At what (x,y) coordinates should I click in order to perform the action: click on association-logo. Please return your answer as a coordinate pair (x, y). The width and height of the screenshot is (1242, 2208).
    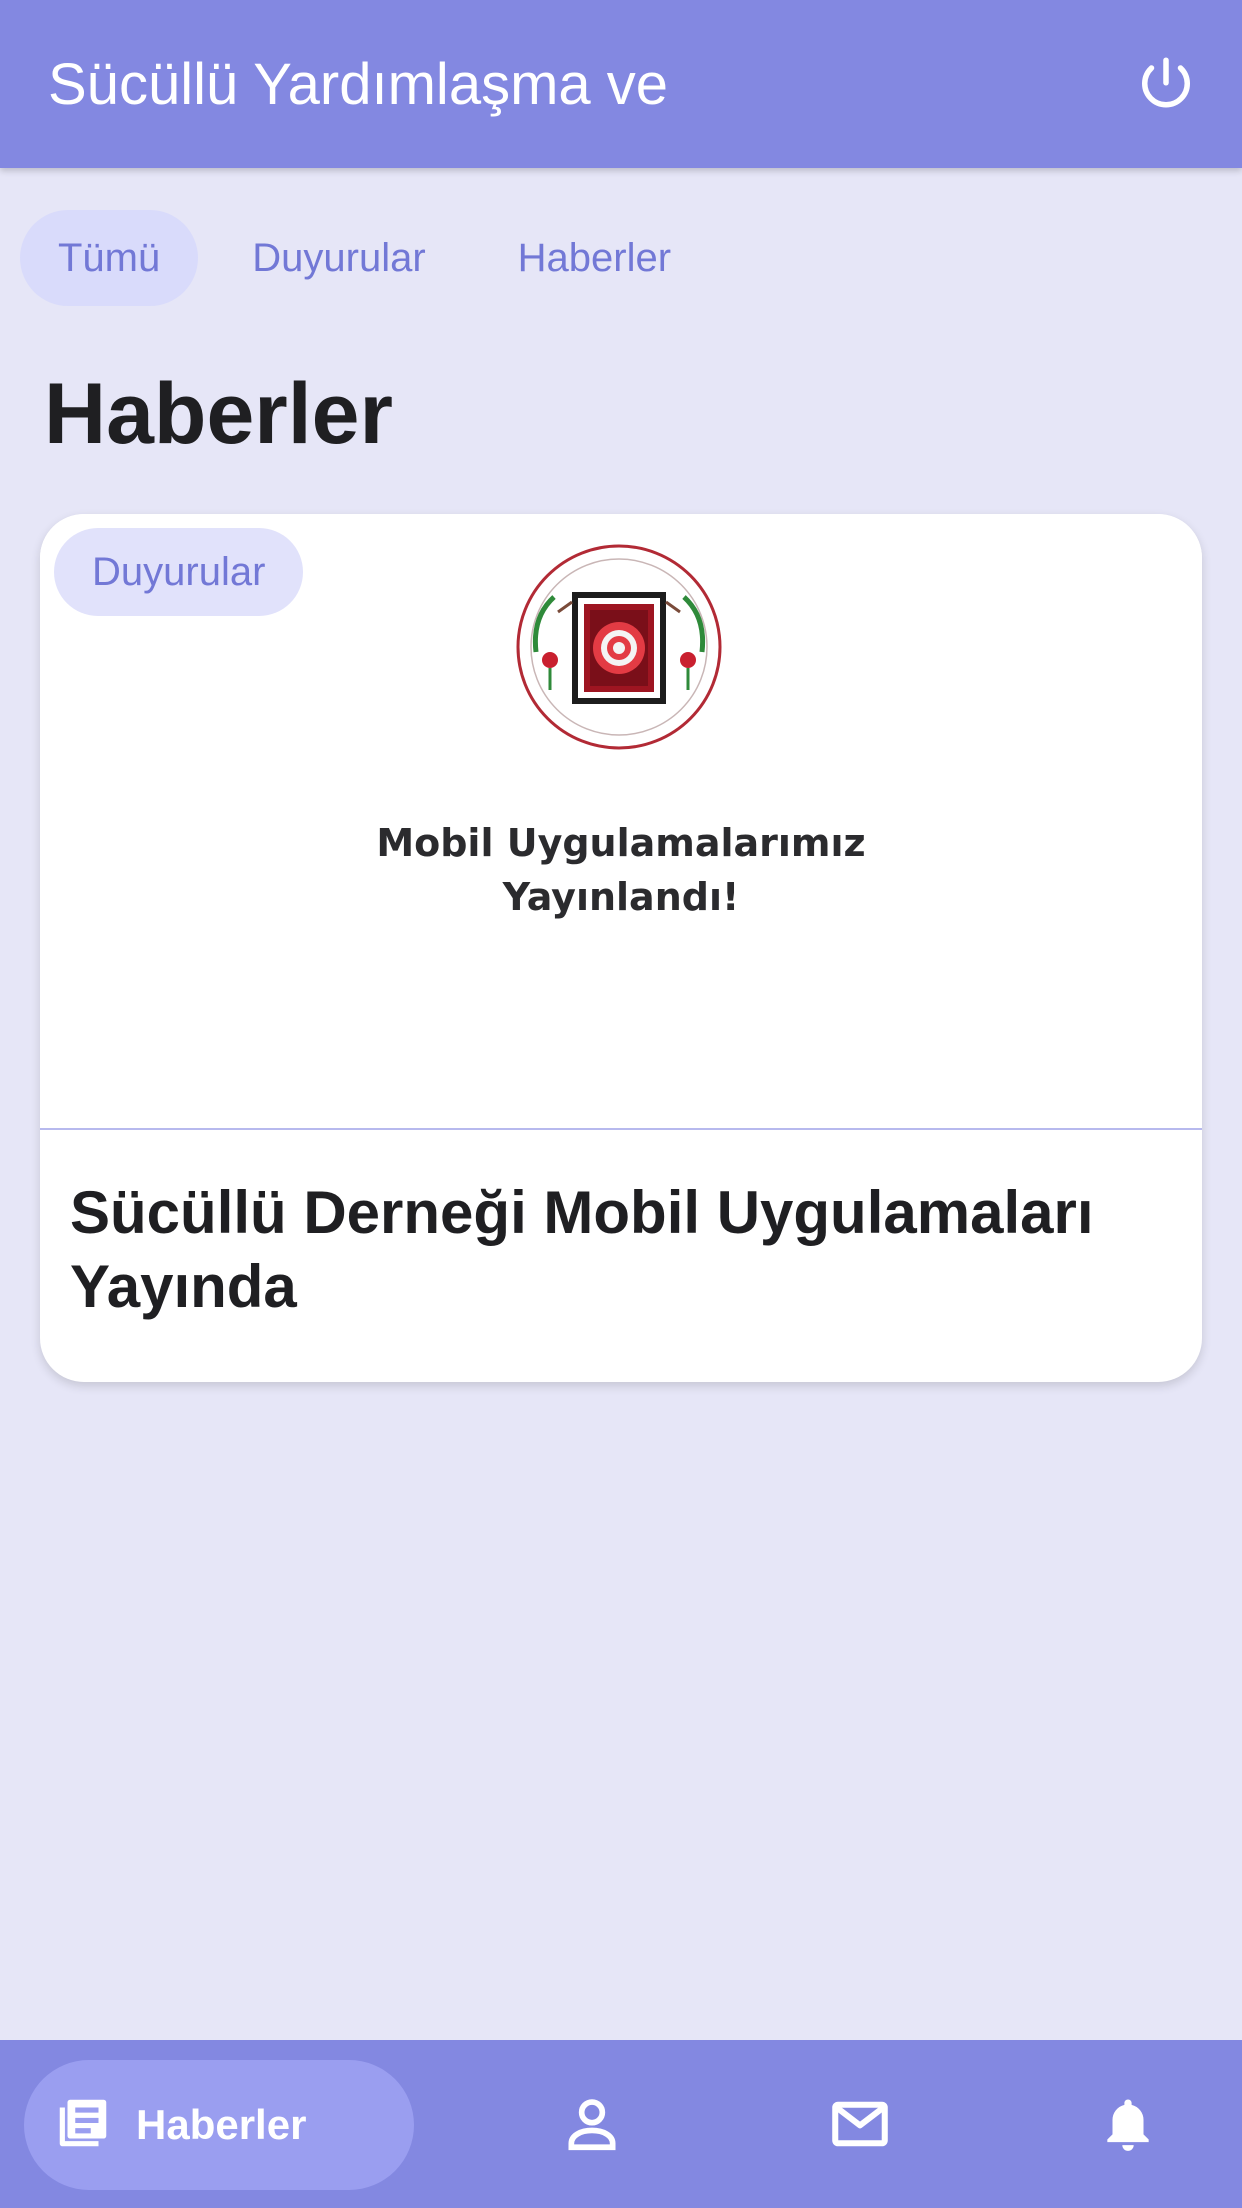
    Looking at the image, I should click on (619, 647).